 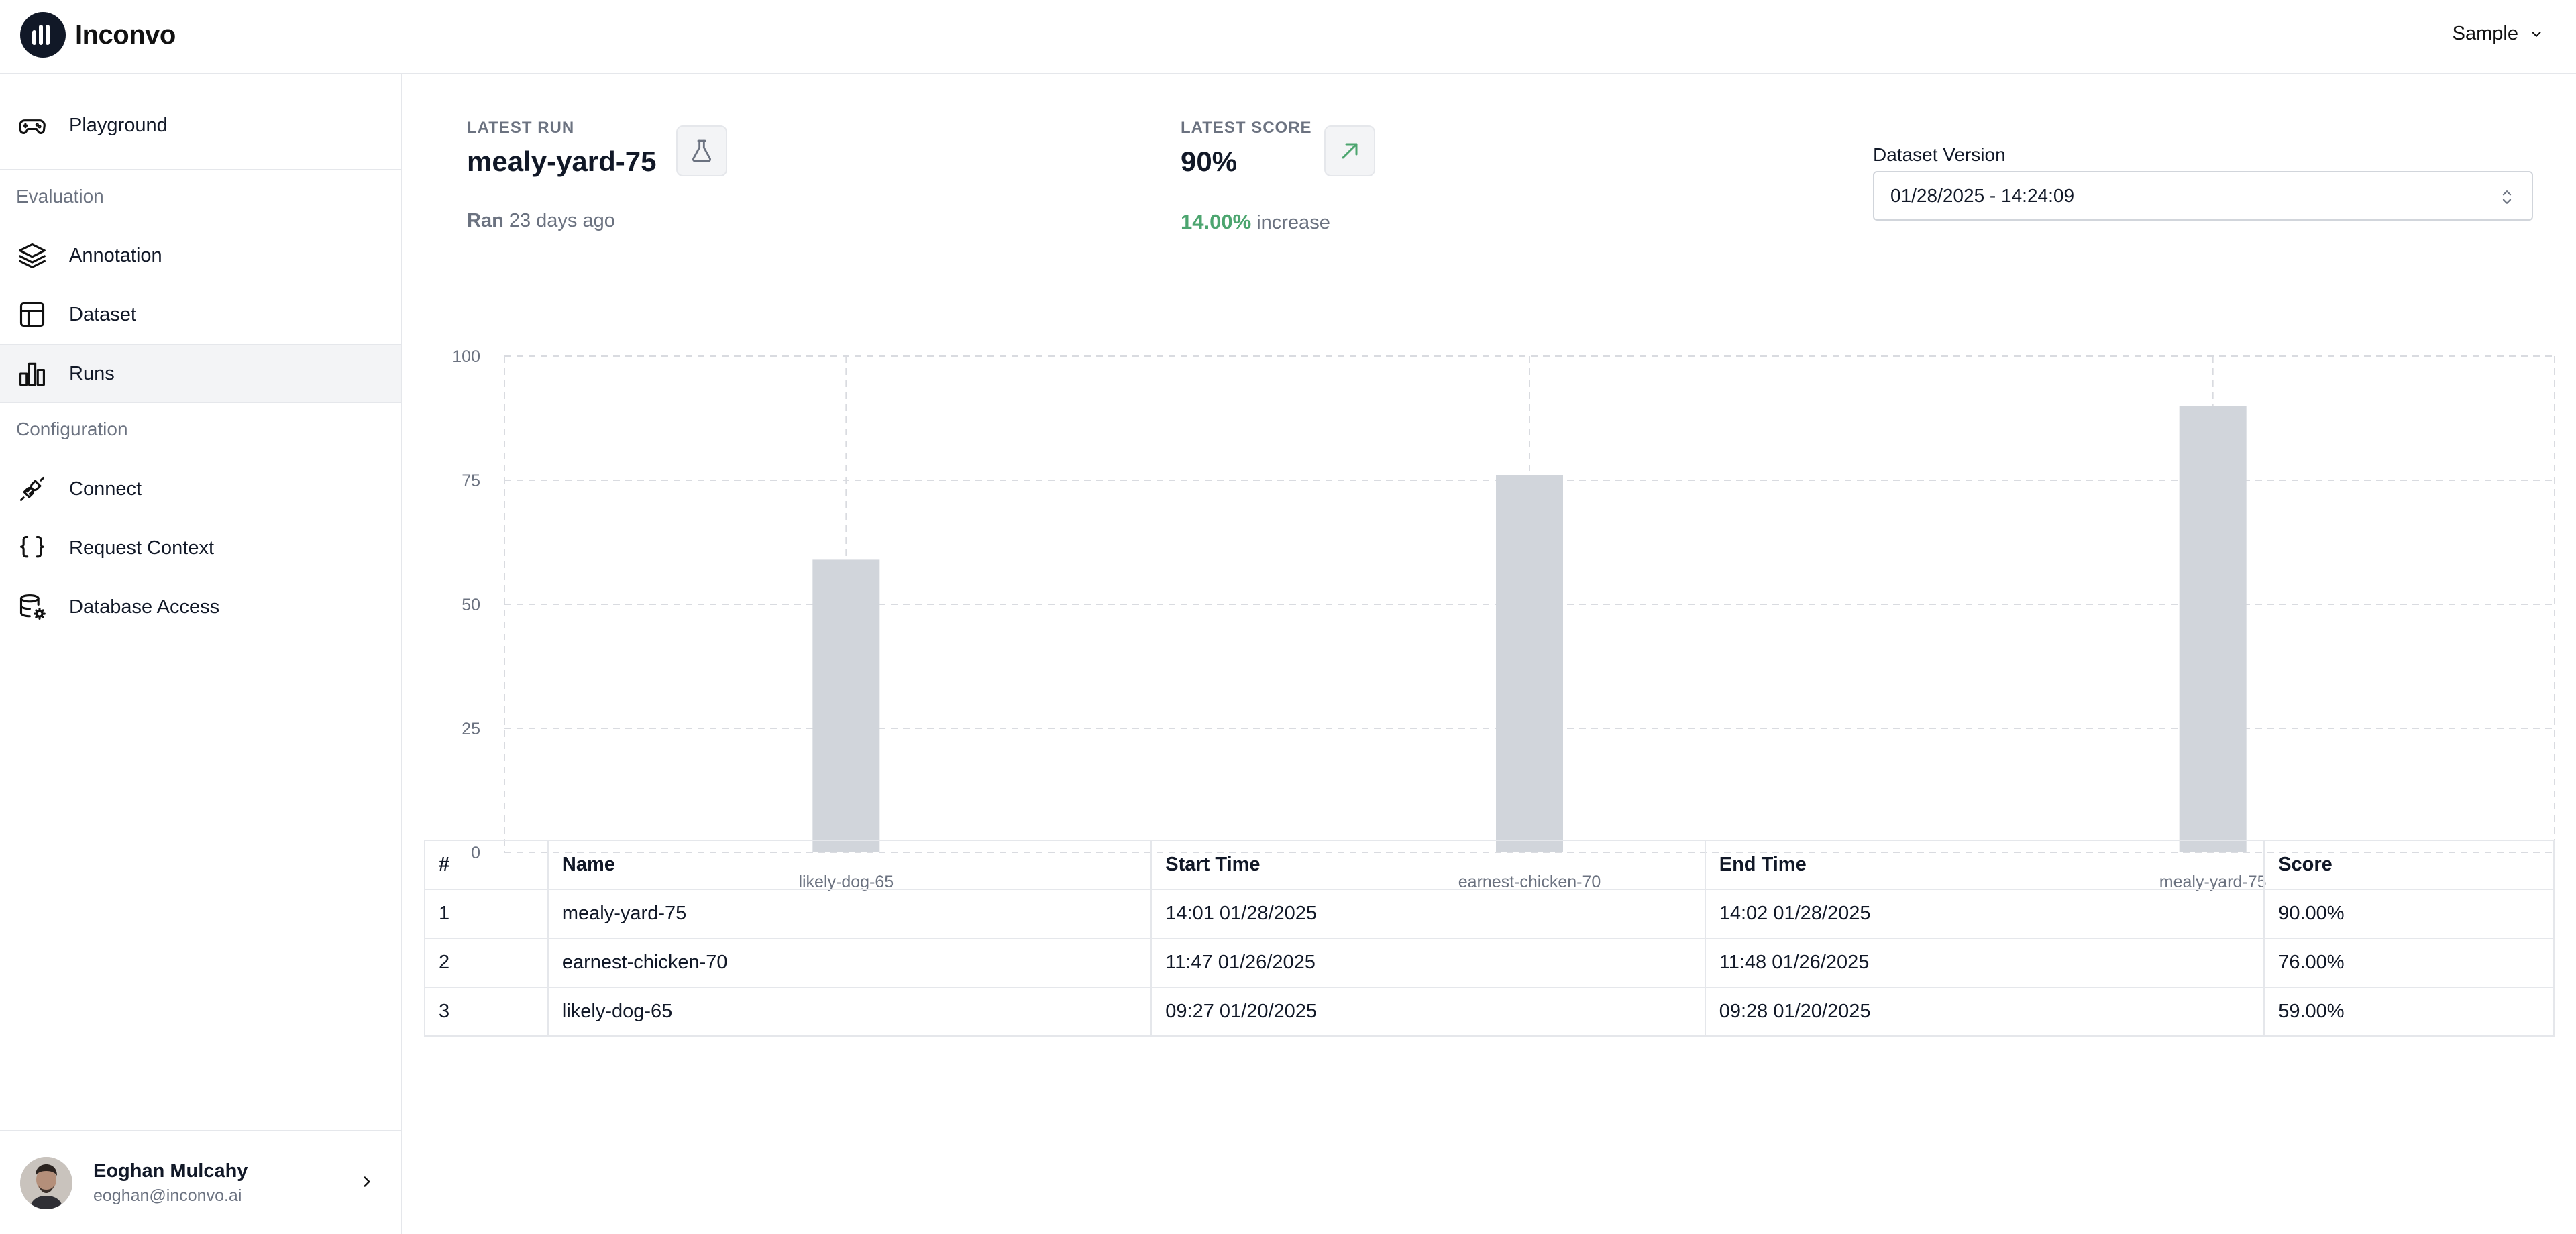 I want to click on cell-score: 90.00%, so click(x=2409, y=914).